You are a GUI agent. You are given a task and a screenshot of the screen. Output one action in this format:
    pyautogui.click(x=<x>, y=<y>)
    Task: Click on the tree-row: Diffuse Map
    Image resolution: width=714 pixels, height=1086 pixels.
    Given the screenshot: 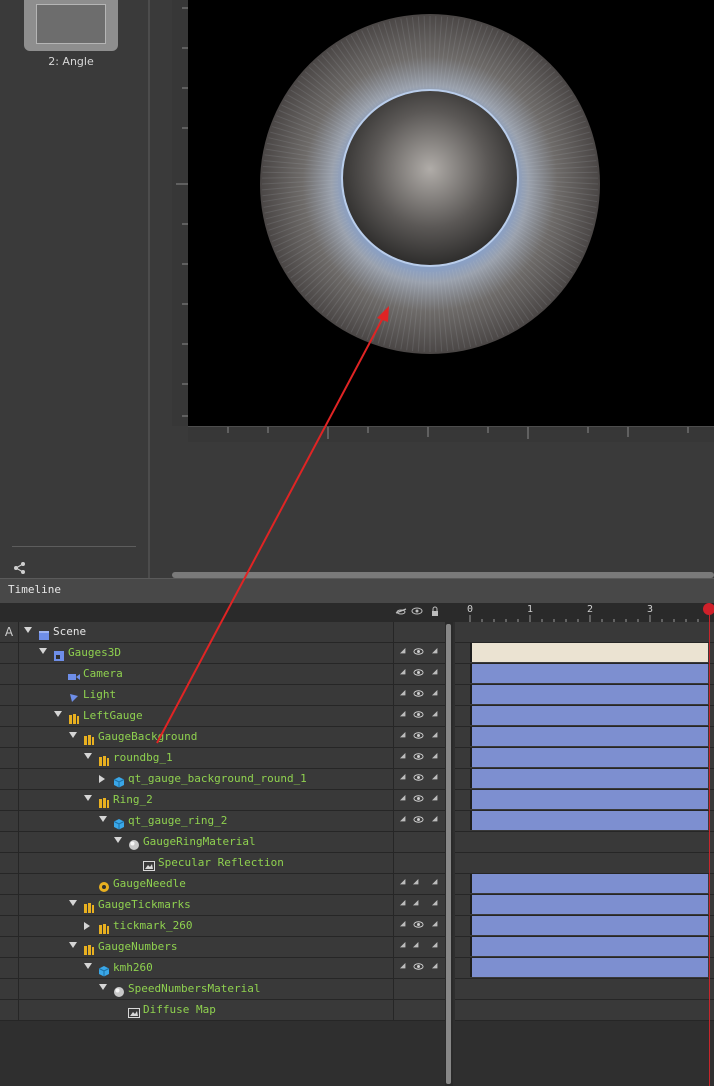 What is the action you would take?
    pyautogui.click(x=196, y=1010)
    